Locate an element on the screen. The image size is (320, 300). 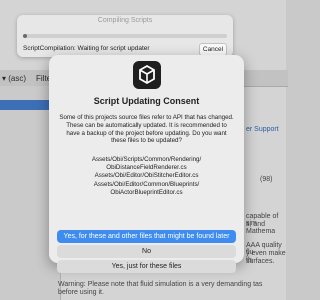
file-path-3: Assets/Obi/Editor/ObiStitcherEditor.cs is located at coordinates (146, 176).